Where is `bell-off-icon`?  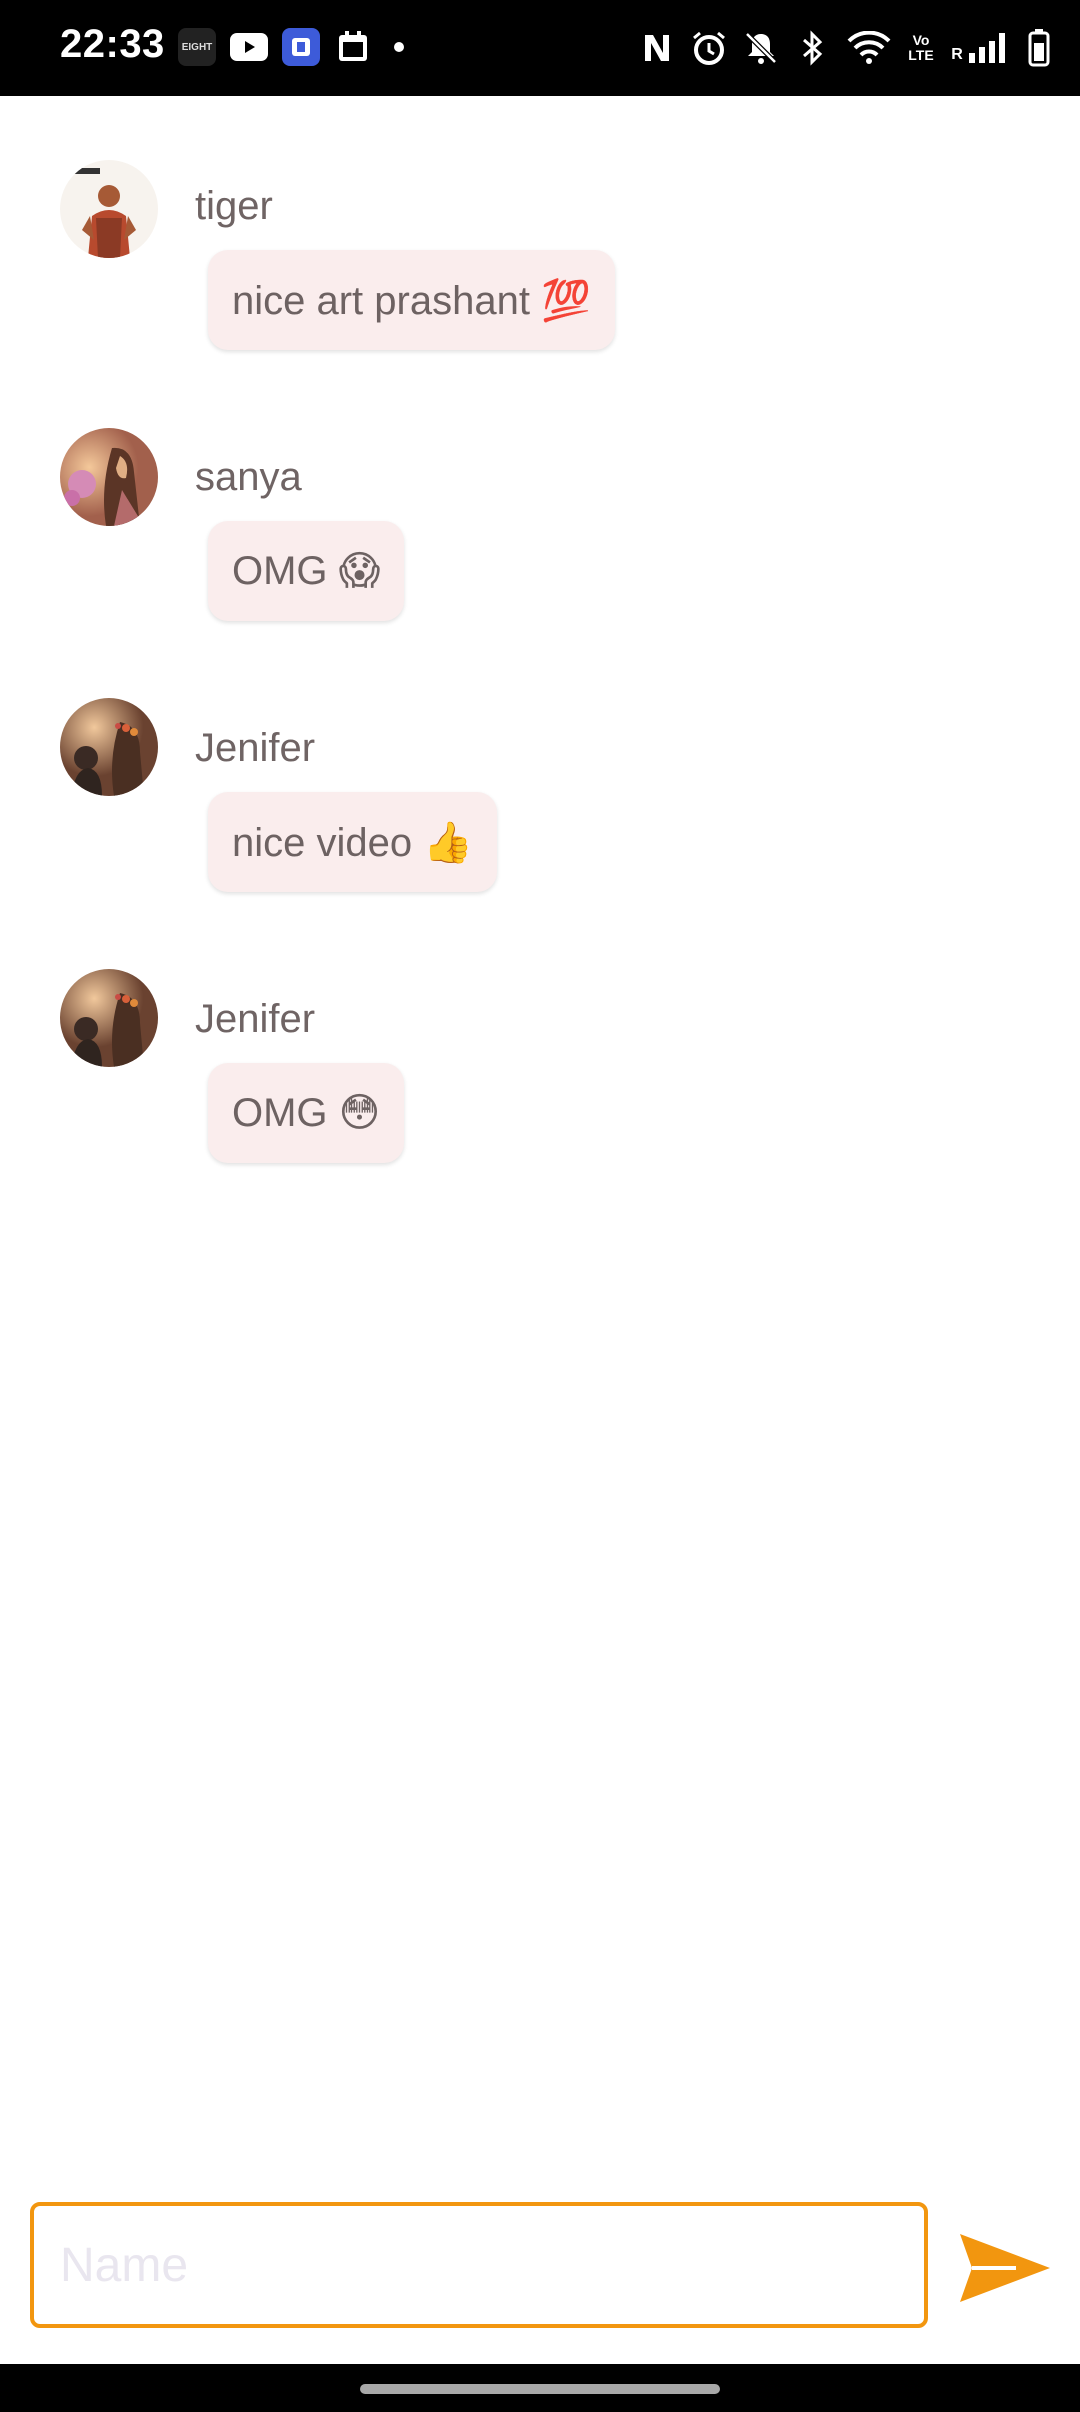 bell-off-icon is located at coordinates (761, 48).